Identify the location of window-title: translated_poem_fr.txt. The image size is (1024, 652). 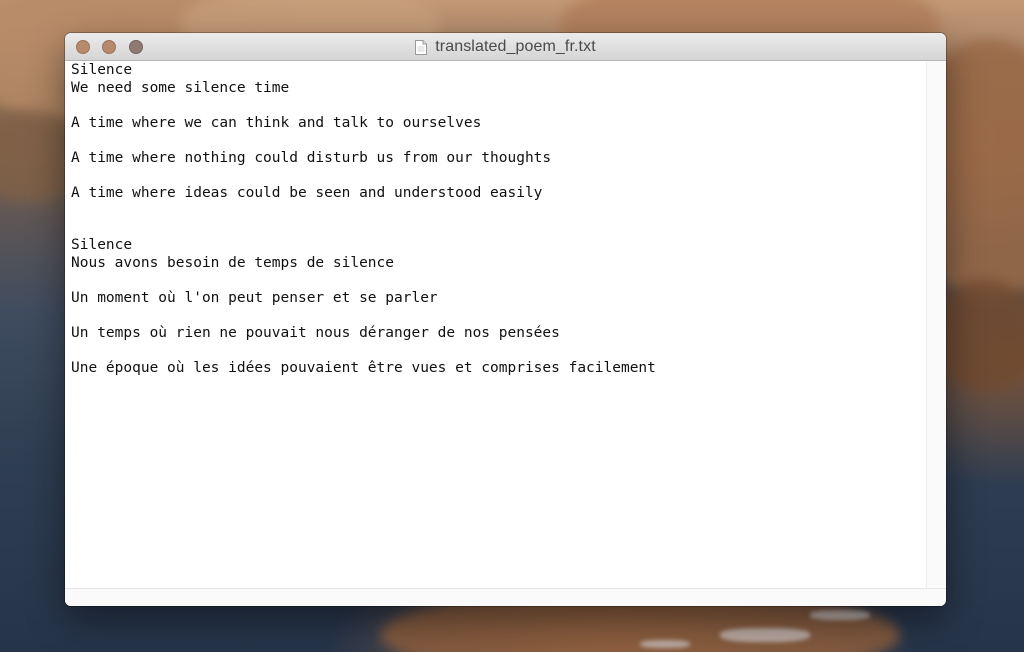
(515, 46).